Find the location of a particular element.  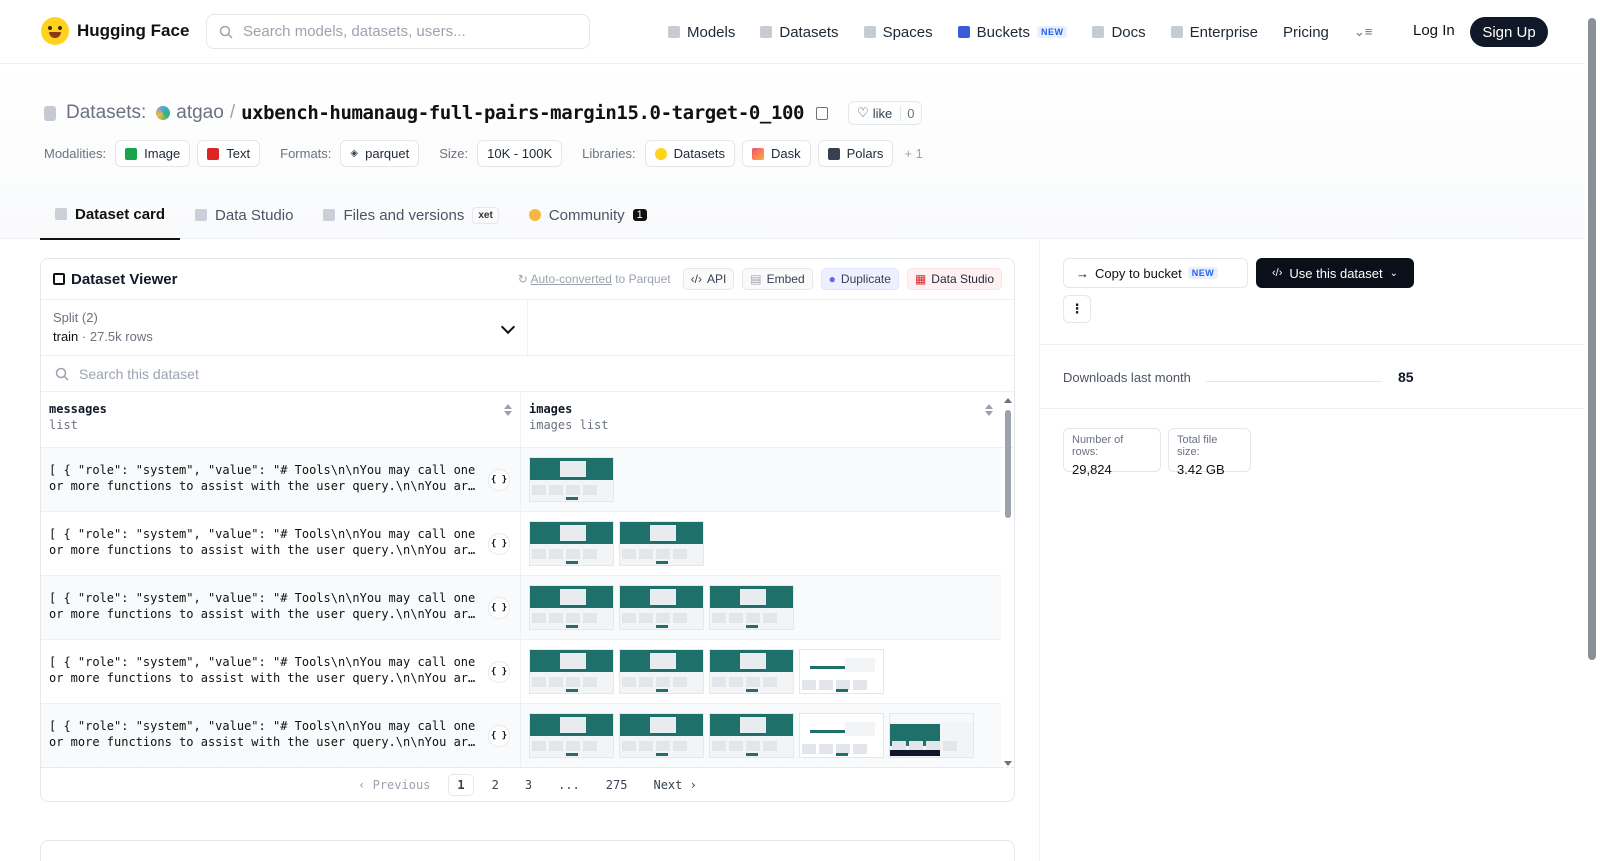

column-header-images: images images list is located at coordinates (761, 419).